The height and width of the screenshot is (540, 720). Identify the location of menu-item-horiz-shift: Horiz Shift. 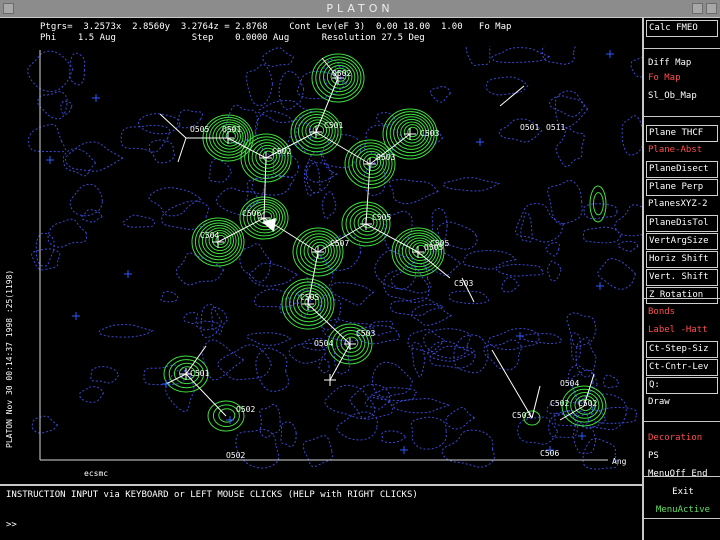
(682, 259).